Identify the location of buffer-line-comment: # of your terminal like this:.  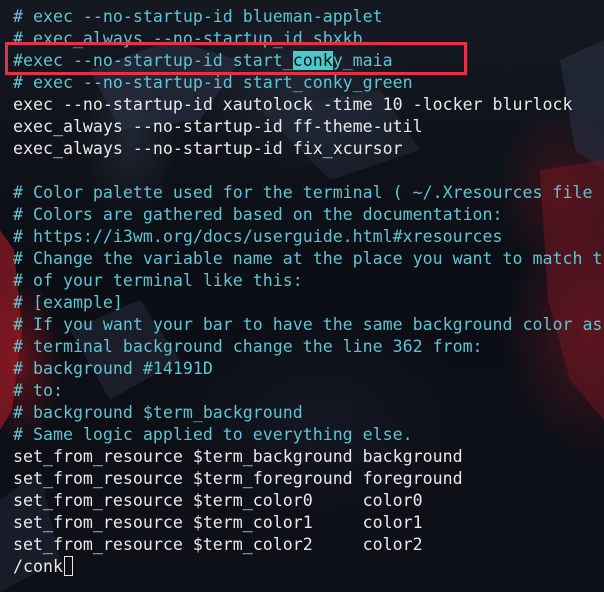
(158, 280).